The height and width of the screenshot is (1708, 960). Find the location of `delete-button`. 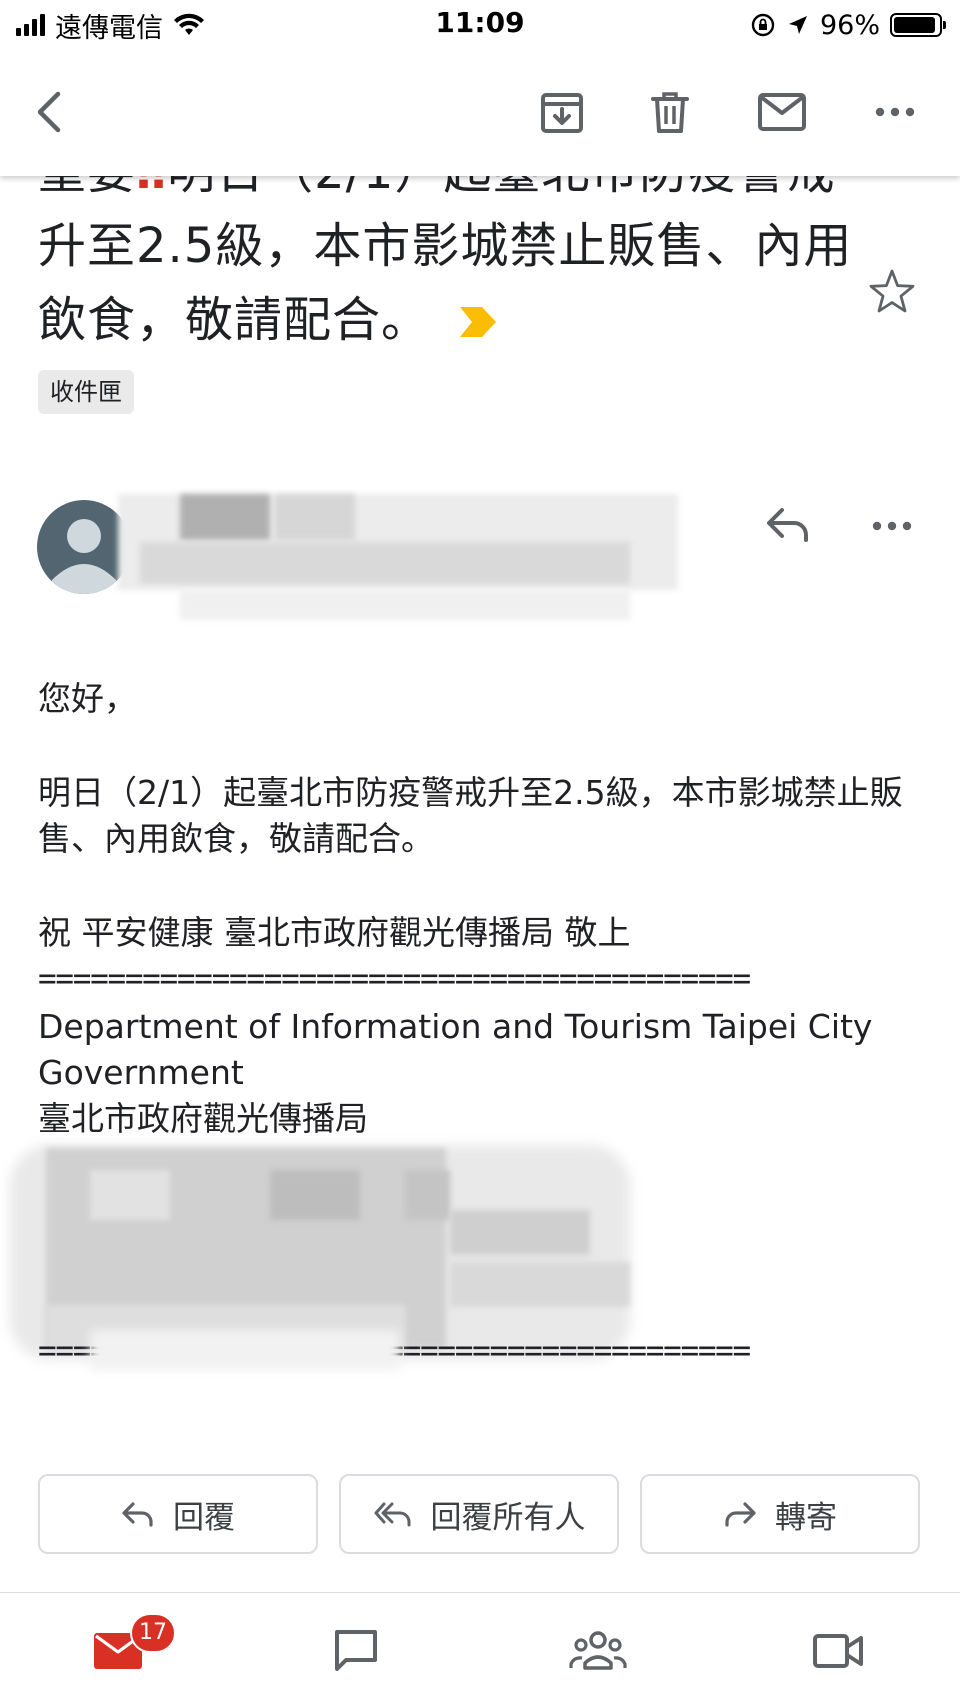

delete-button is located at coordinates (670, 112).